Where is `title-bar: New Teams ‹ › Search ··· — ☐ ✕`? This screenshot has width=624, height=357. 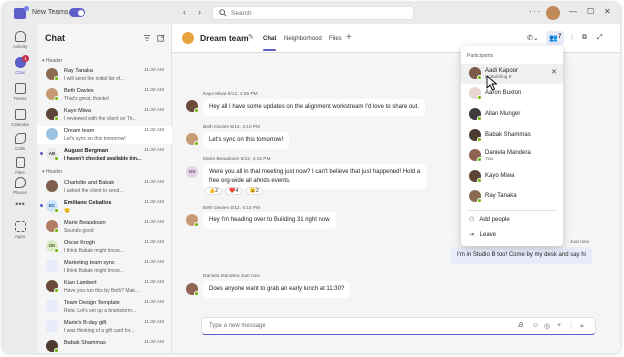 title-bar: New Teams ‹ › Search ··· — ☐ ✕ is located at coordinates (311, 13).